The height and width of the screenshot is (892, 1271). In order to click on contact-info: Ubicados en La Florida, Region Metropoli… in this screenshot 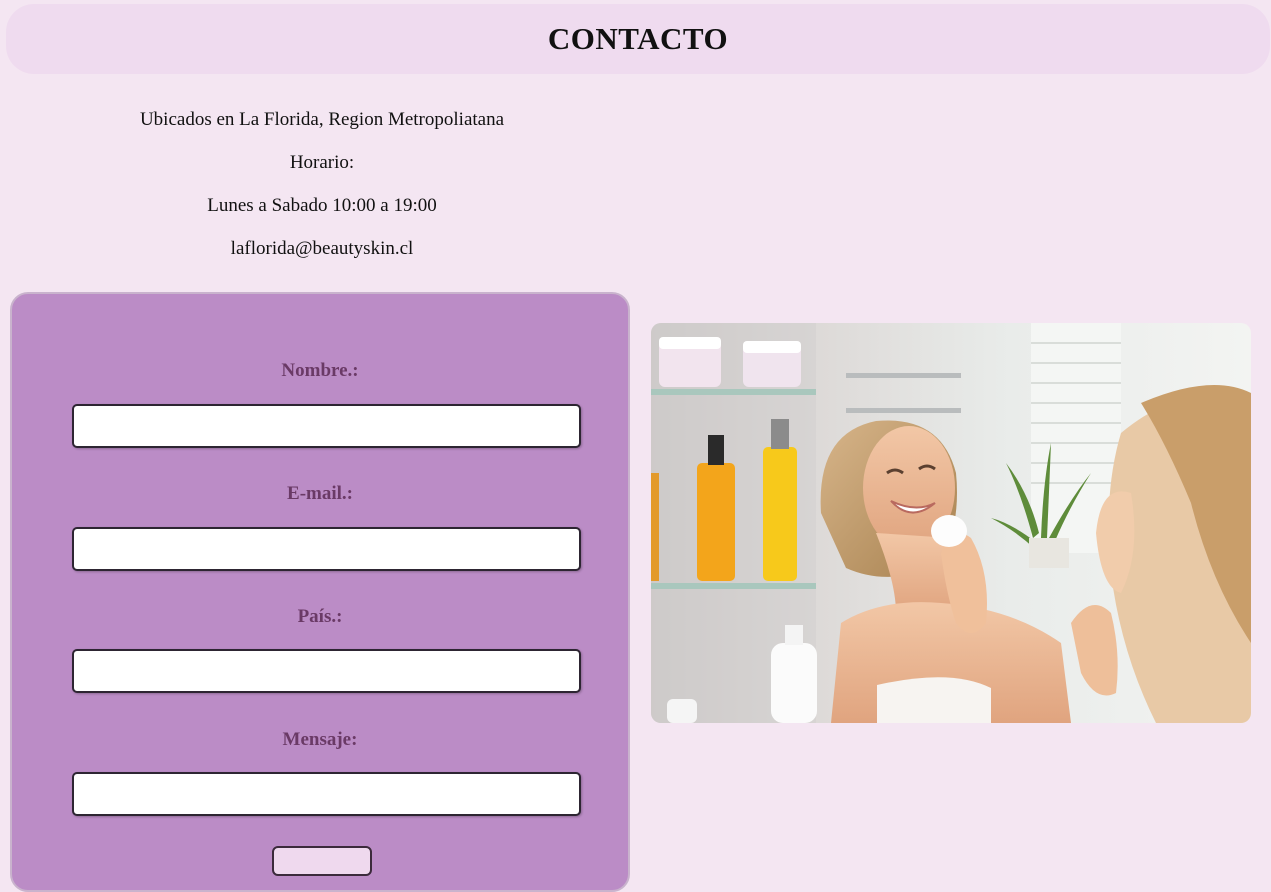, I will do `click(322, 194)`.